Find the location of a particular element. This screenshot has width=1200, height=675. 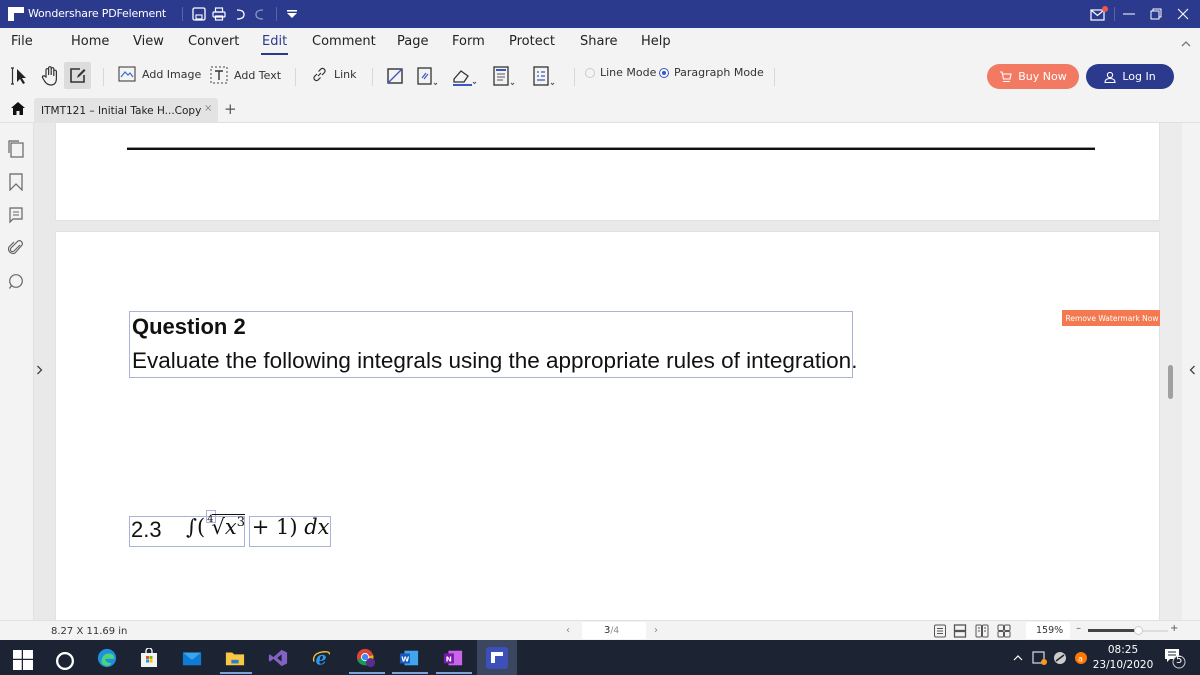

log-in-button: Log In is located at coordinates (1130, 76).